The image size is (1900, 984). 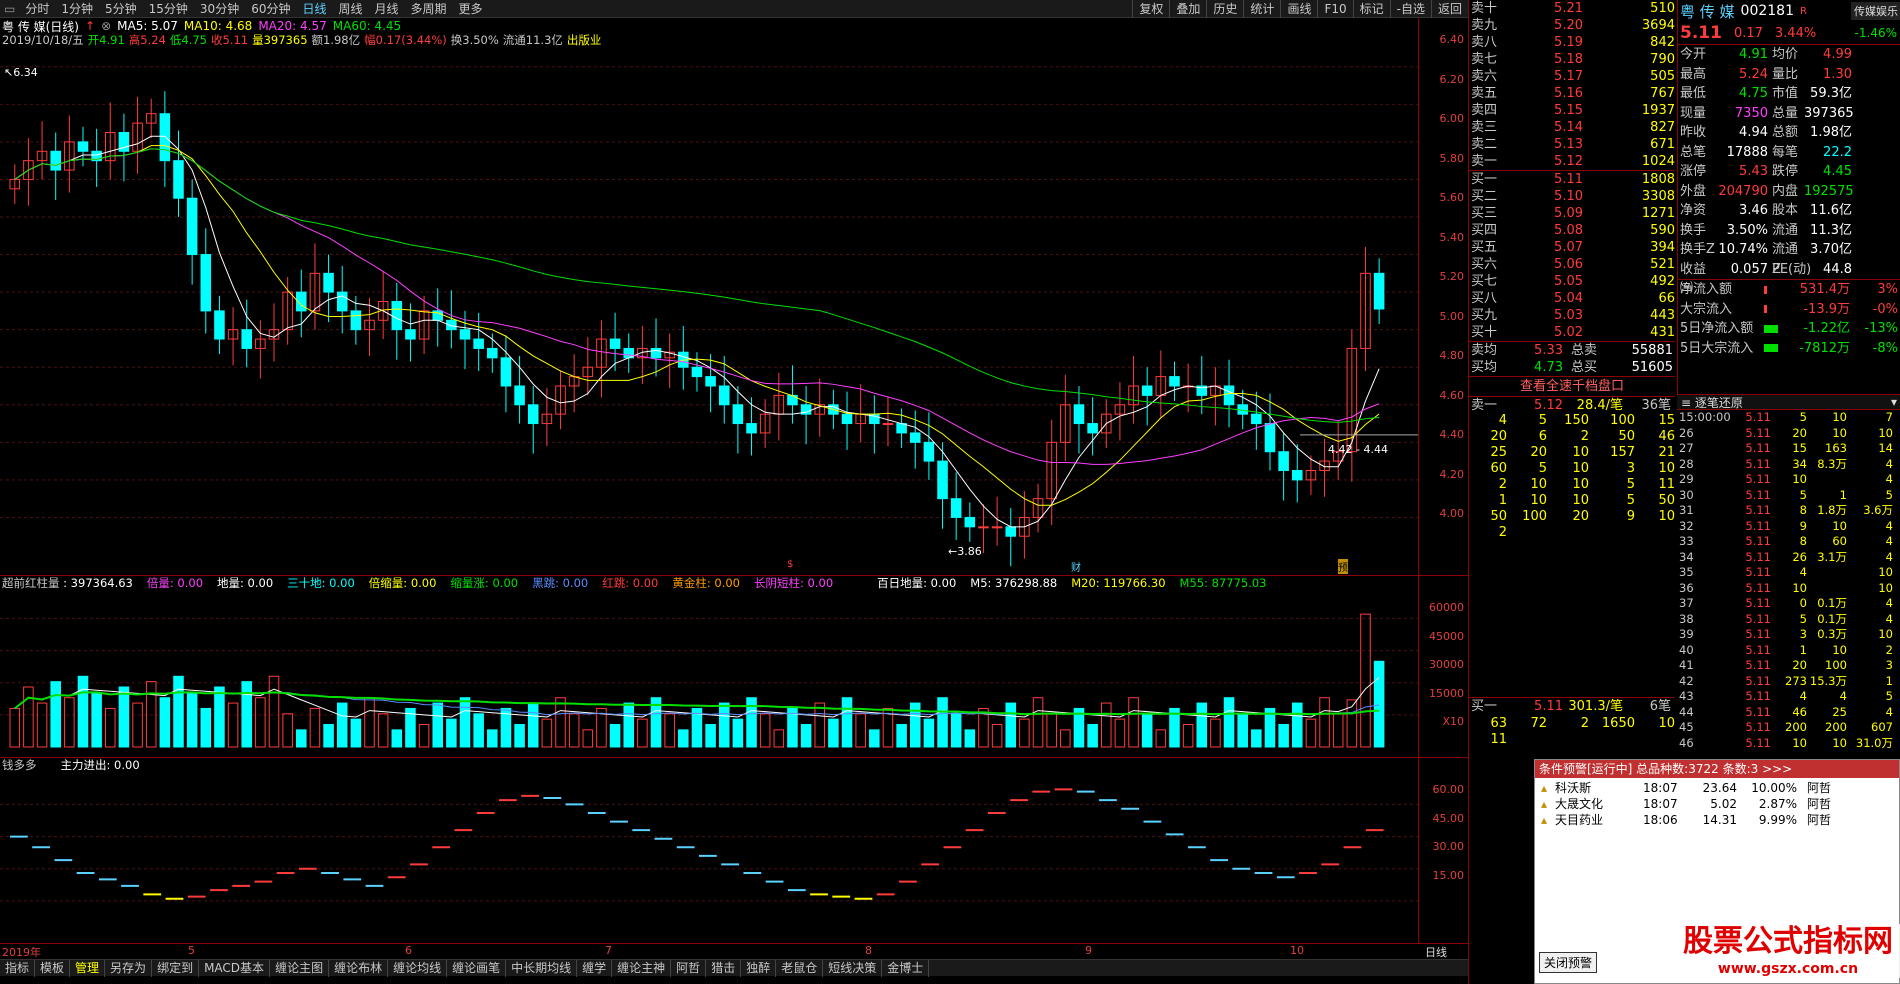 What do you see at coordinates (1572, 127) in the screenshot?
I see `order-row: 卖三 5.14 827` at bounding box center [1572, 127].